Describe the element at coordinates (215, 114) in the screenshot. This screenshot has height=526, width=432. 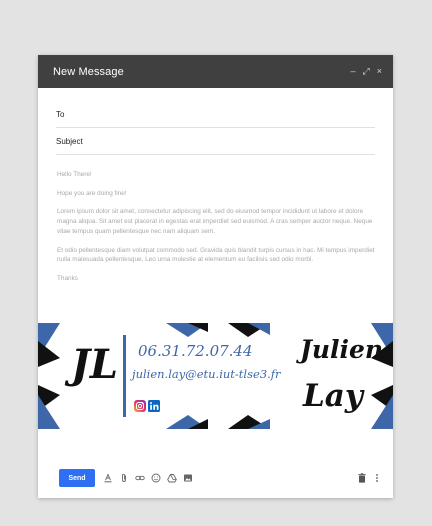
I see `to-field: To` at that location.